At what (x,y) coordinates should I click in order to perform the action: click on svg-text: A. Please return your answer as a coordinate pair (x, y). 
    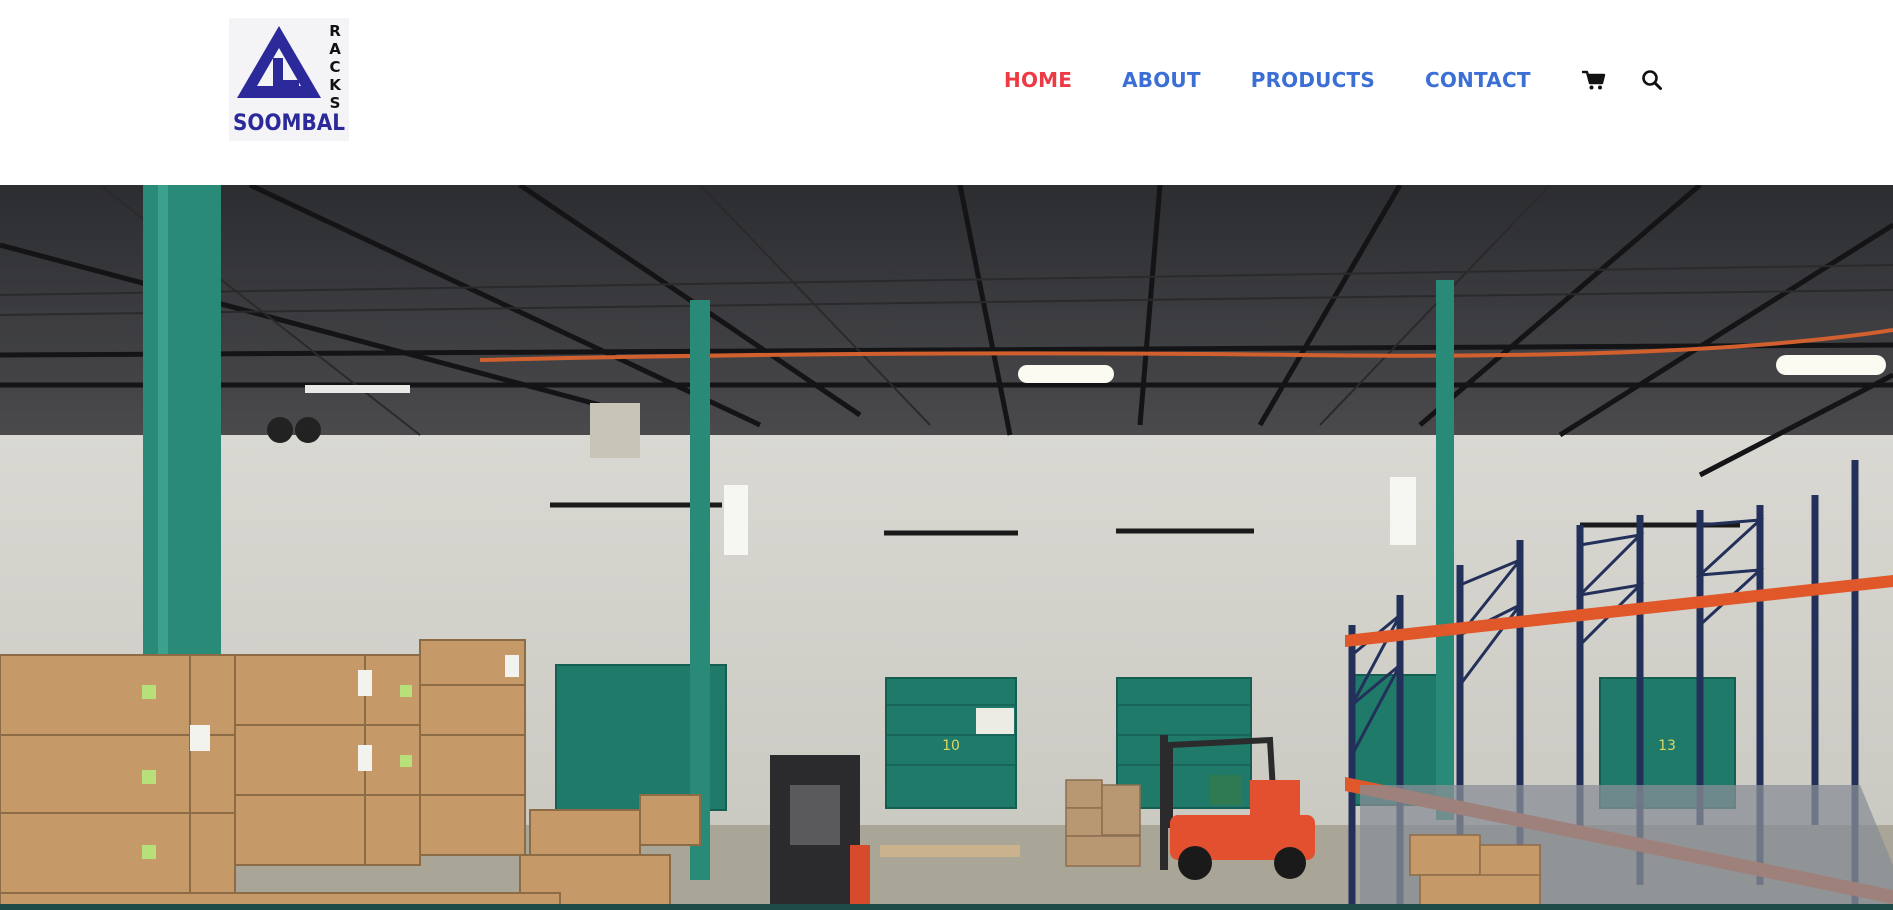
    Looking at the image, I should click on (335, 49).